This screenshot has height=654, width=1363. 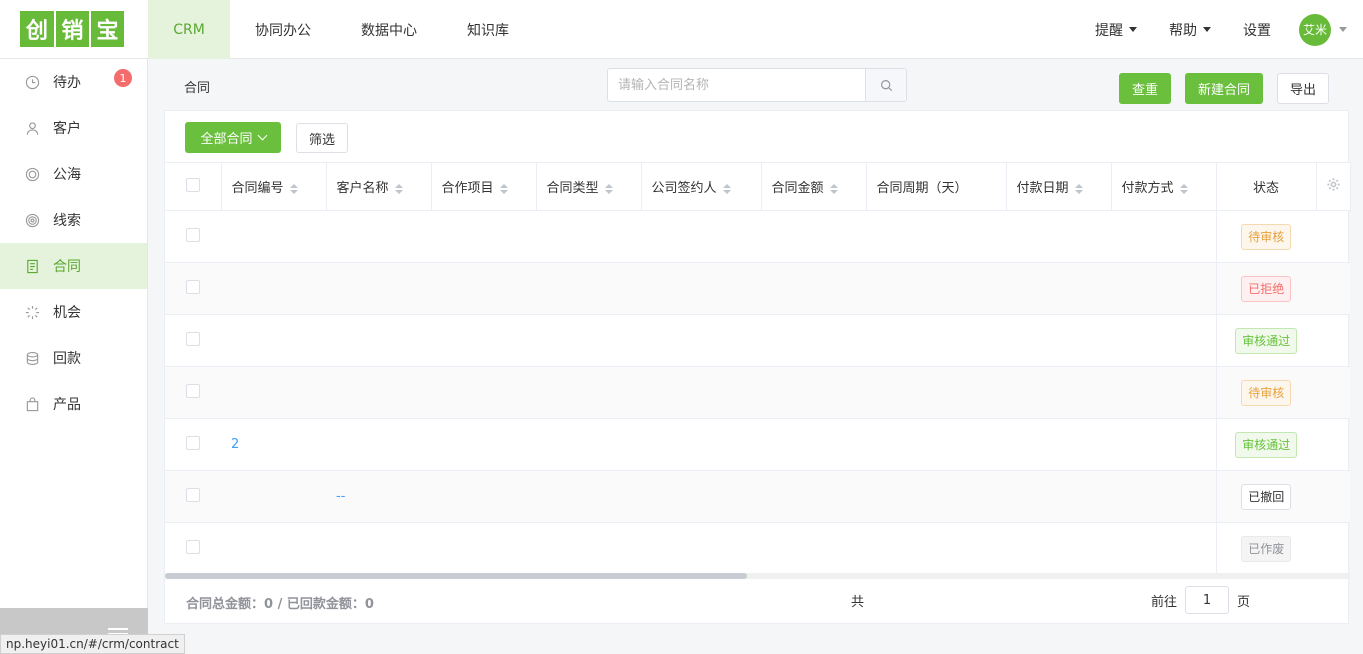 What do you see at coordinates (32, 404) in the screenshot?
I see `bag-icon` at bounding box center [32, 404].